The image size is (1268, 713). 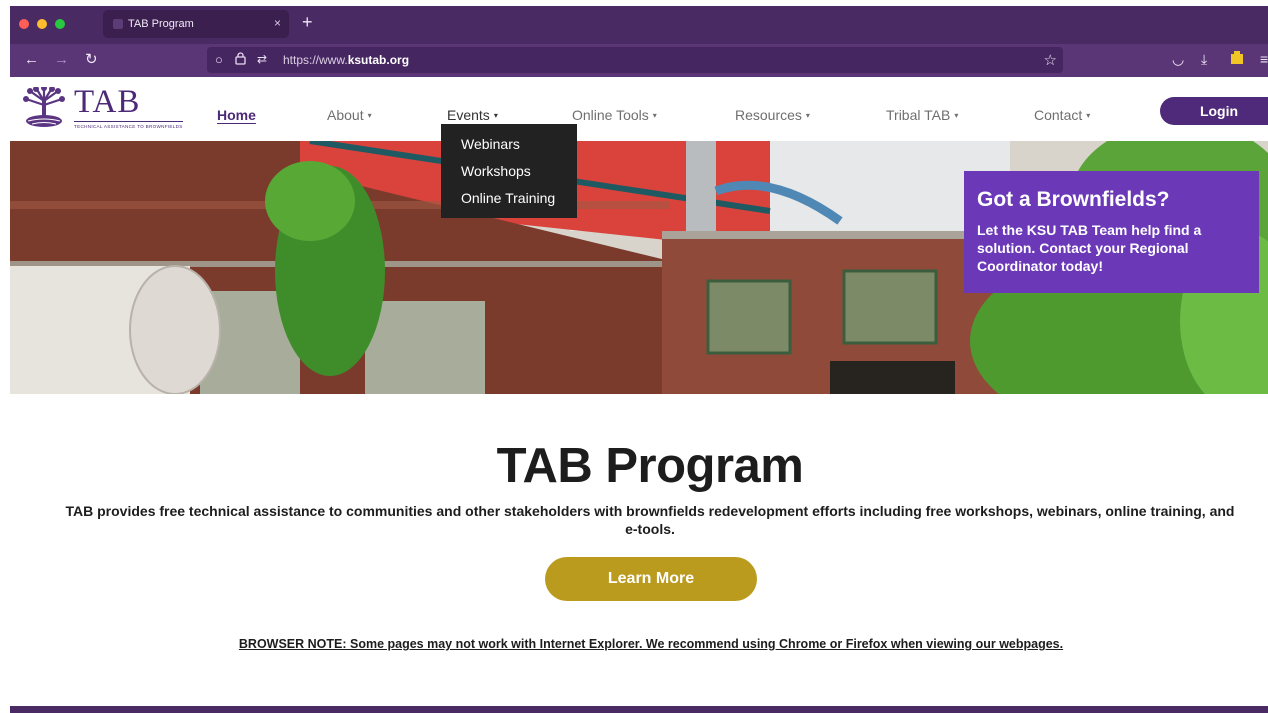 What do you see at coordinates (635, 60) in the screenshot?
I see `address-bar: ○ ⇄ https://www.ksutab.org ☆` at bounding box center [635, 60].